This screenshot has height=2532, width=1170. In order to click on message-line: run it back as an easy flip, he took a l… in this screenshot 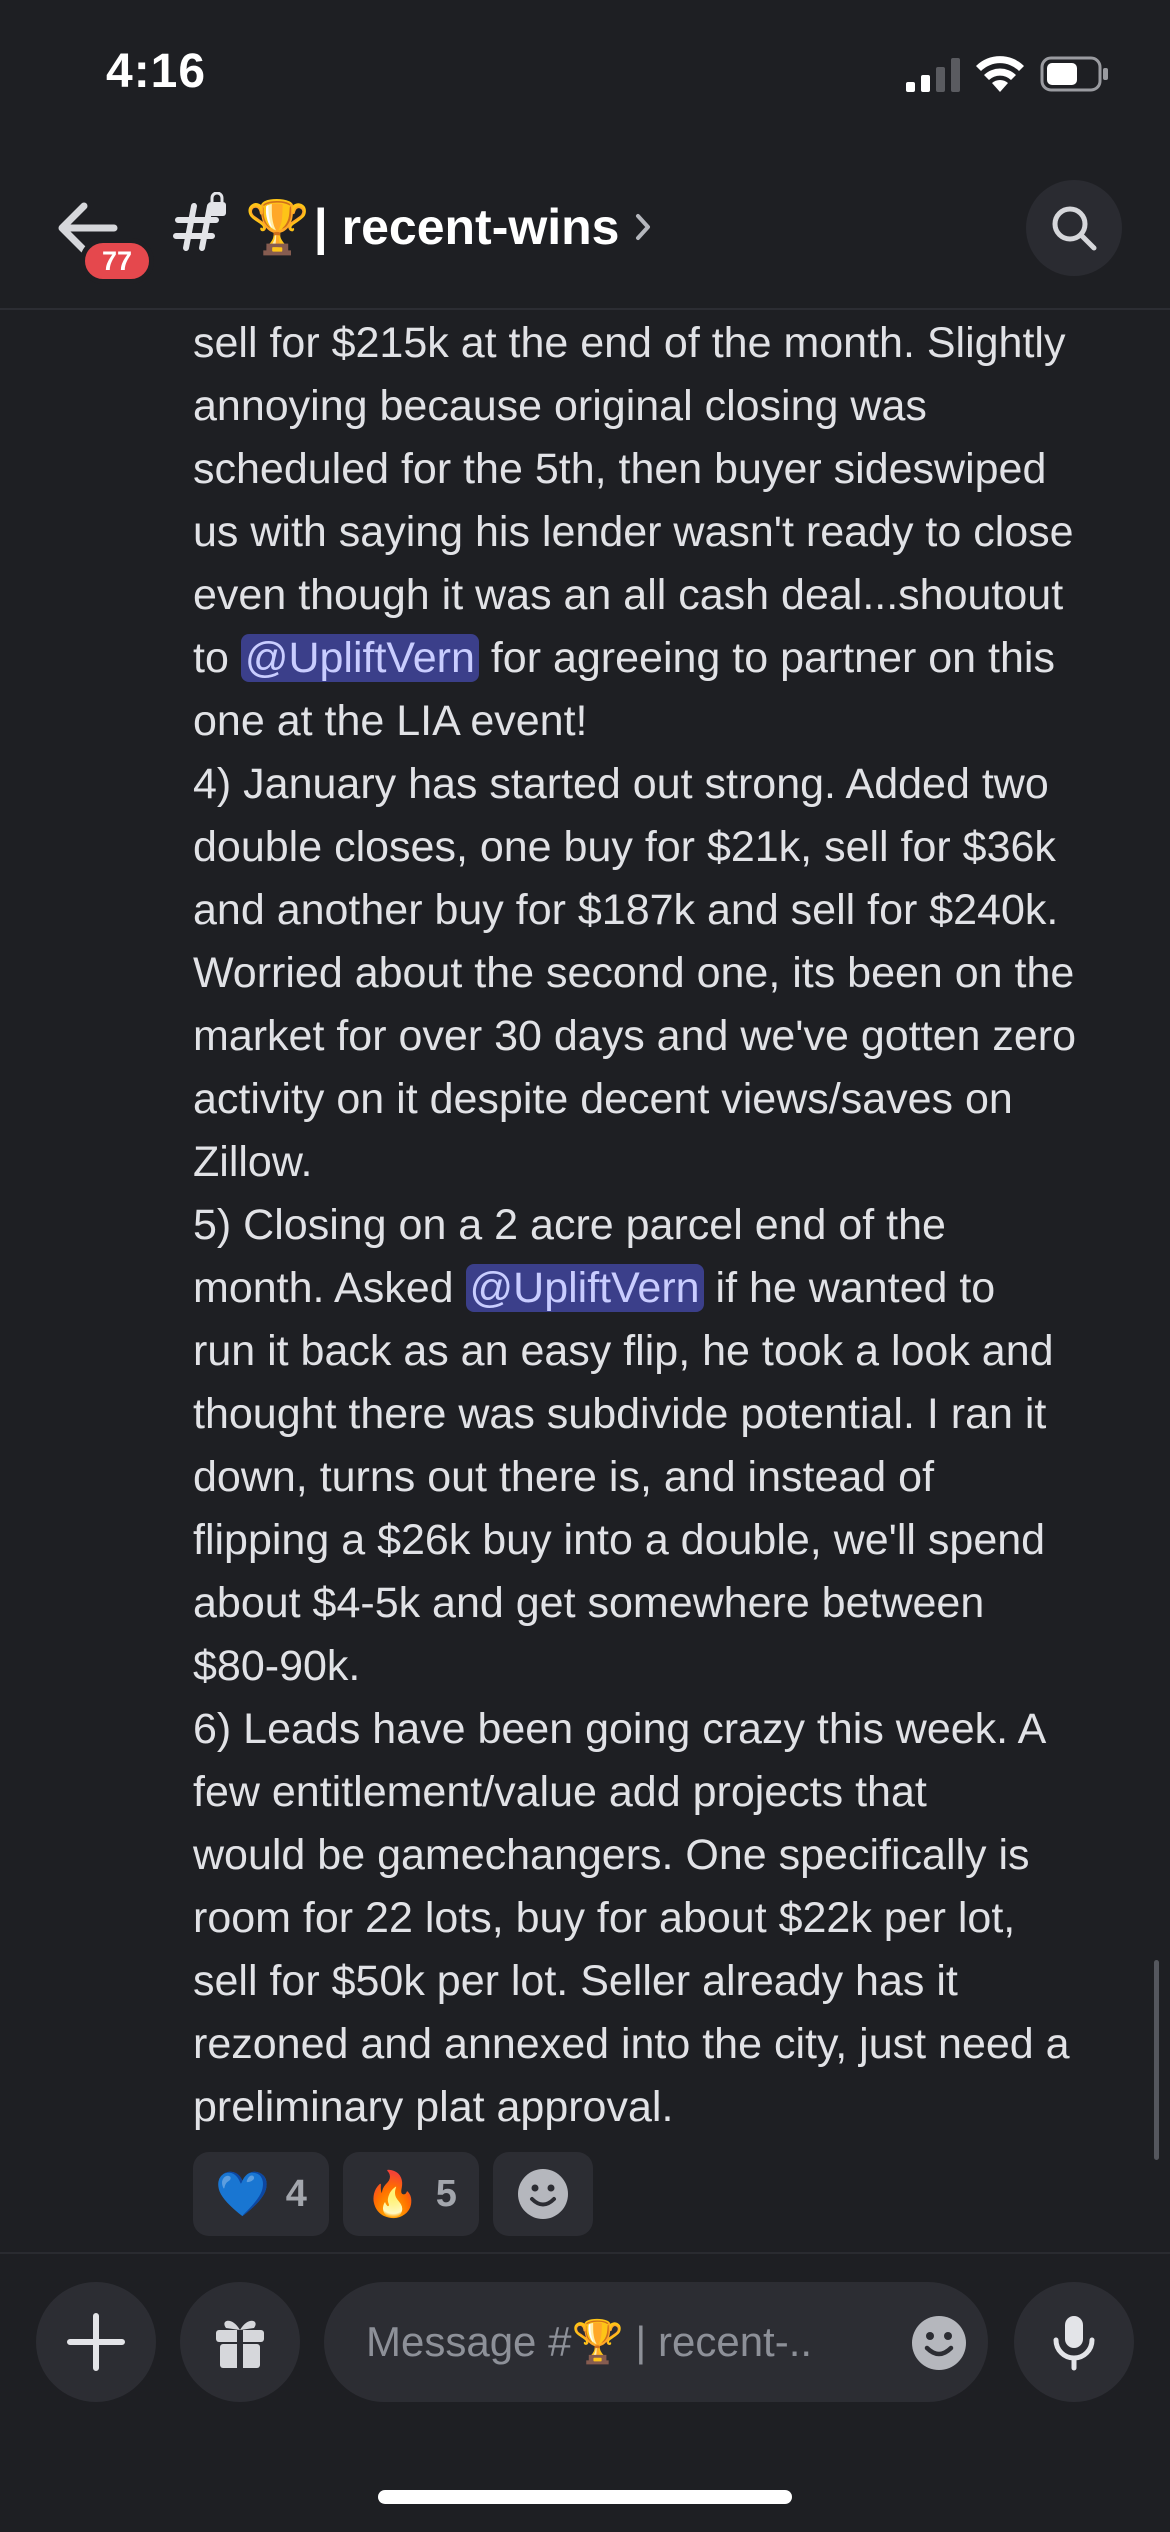, I will do `click(623, 1351)`.